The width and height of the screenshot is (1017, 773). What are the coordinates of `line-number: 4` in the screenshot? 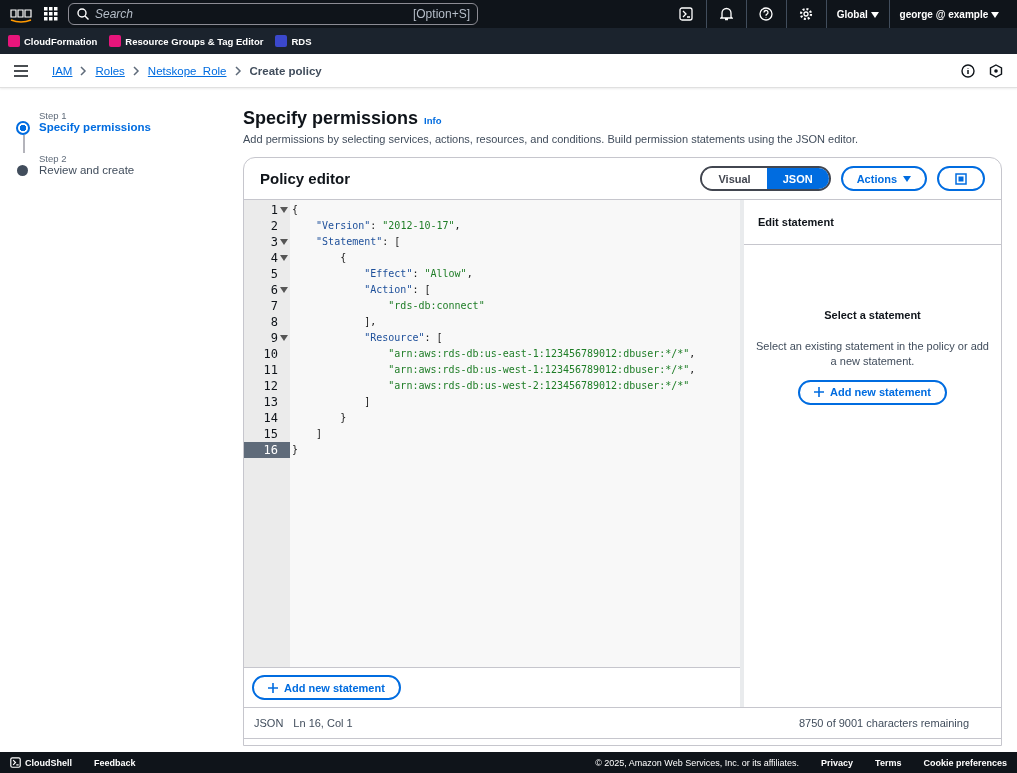 It's located at (267, 258).